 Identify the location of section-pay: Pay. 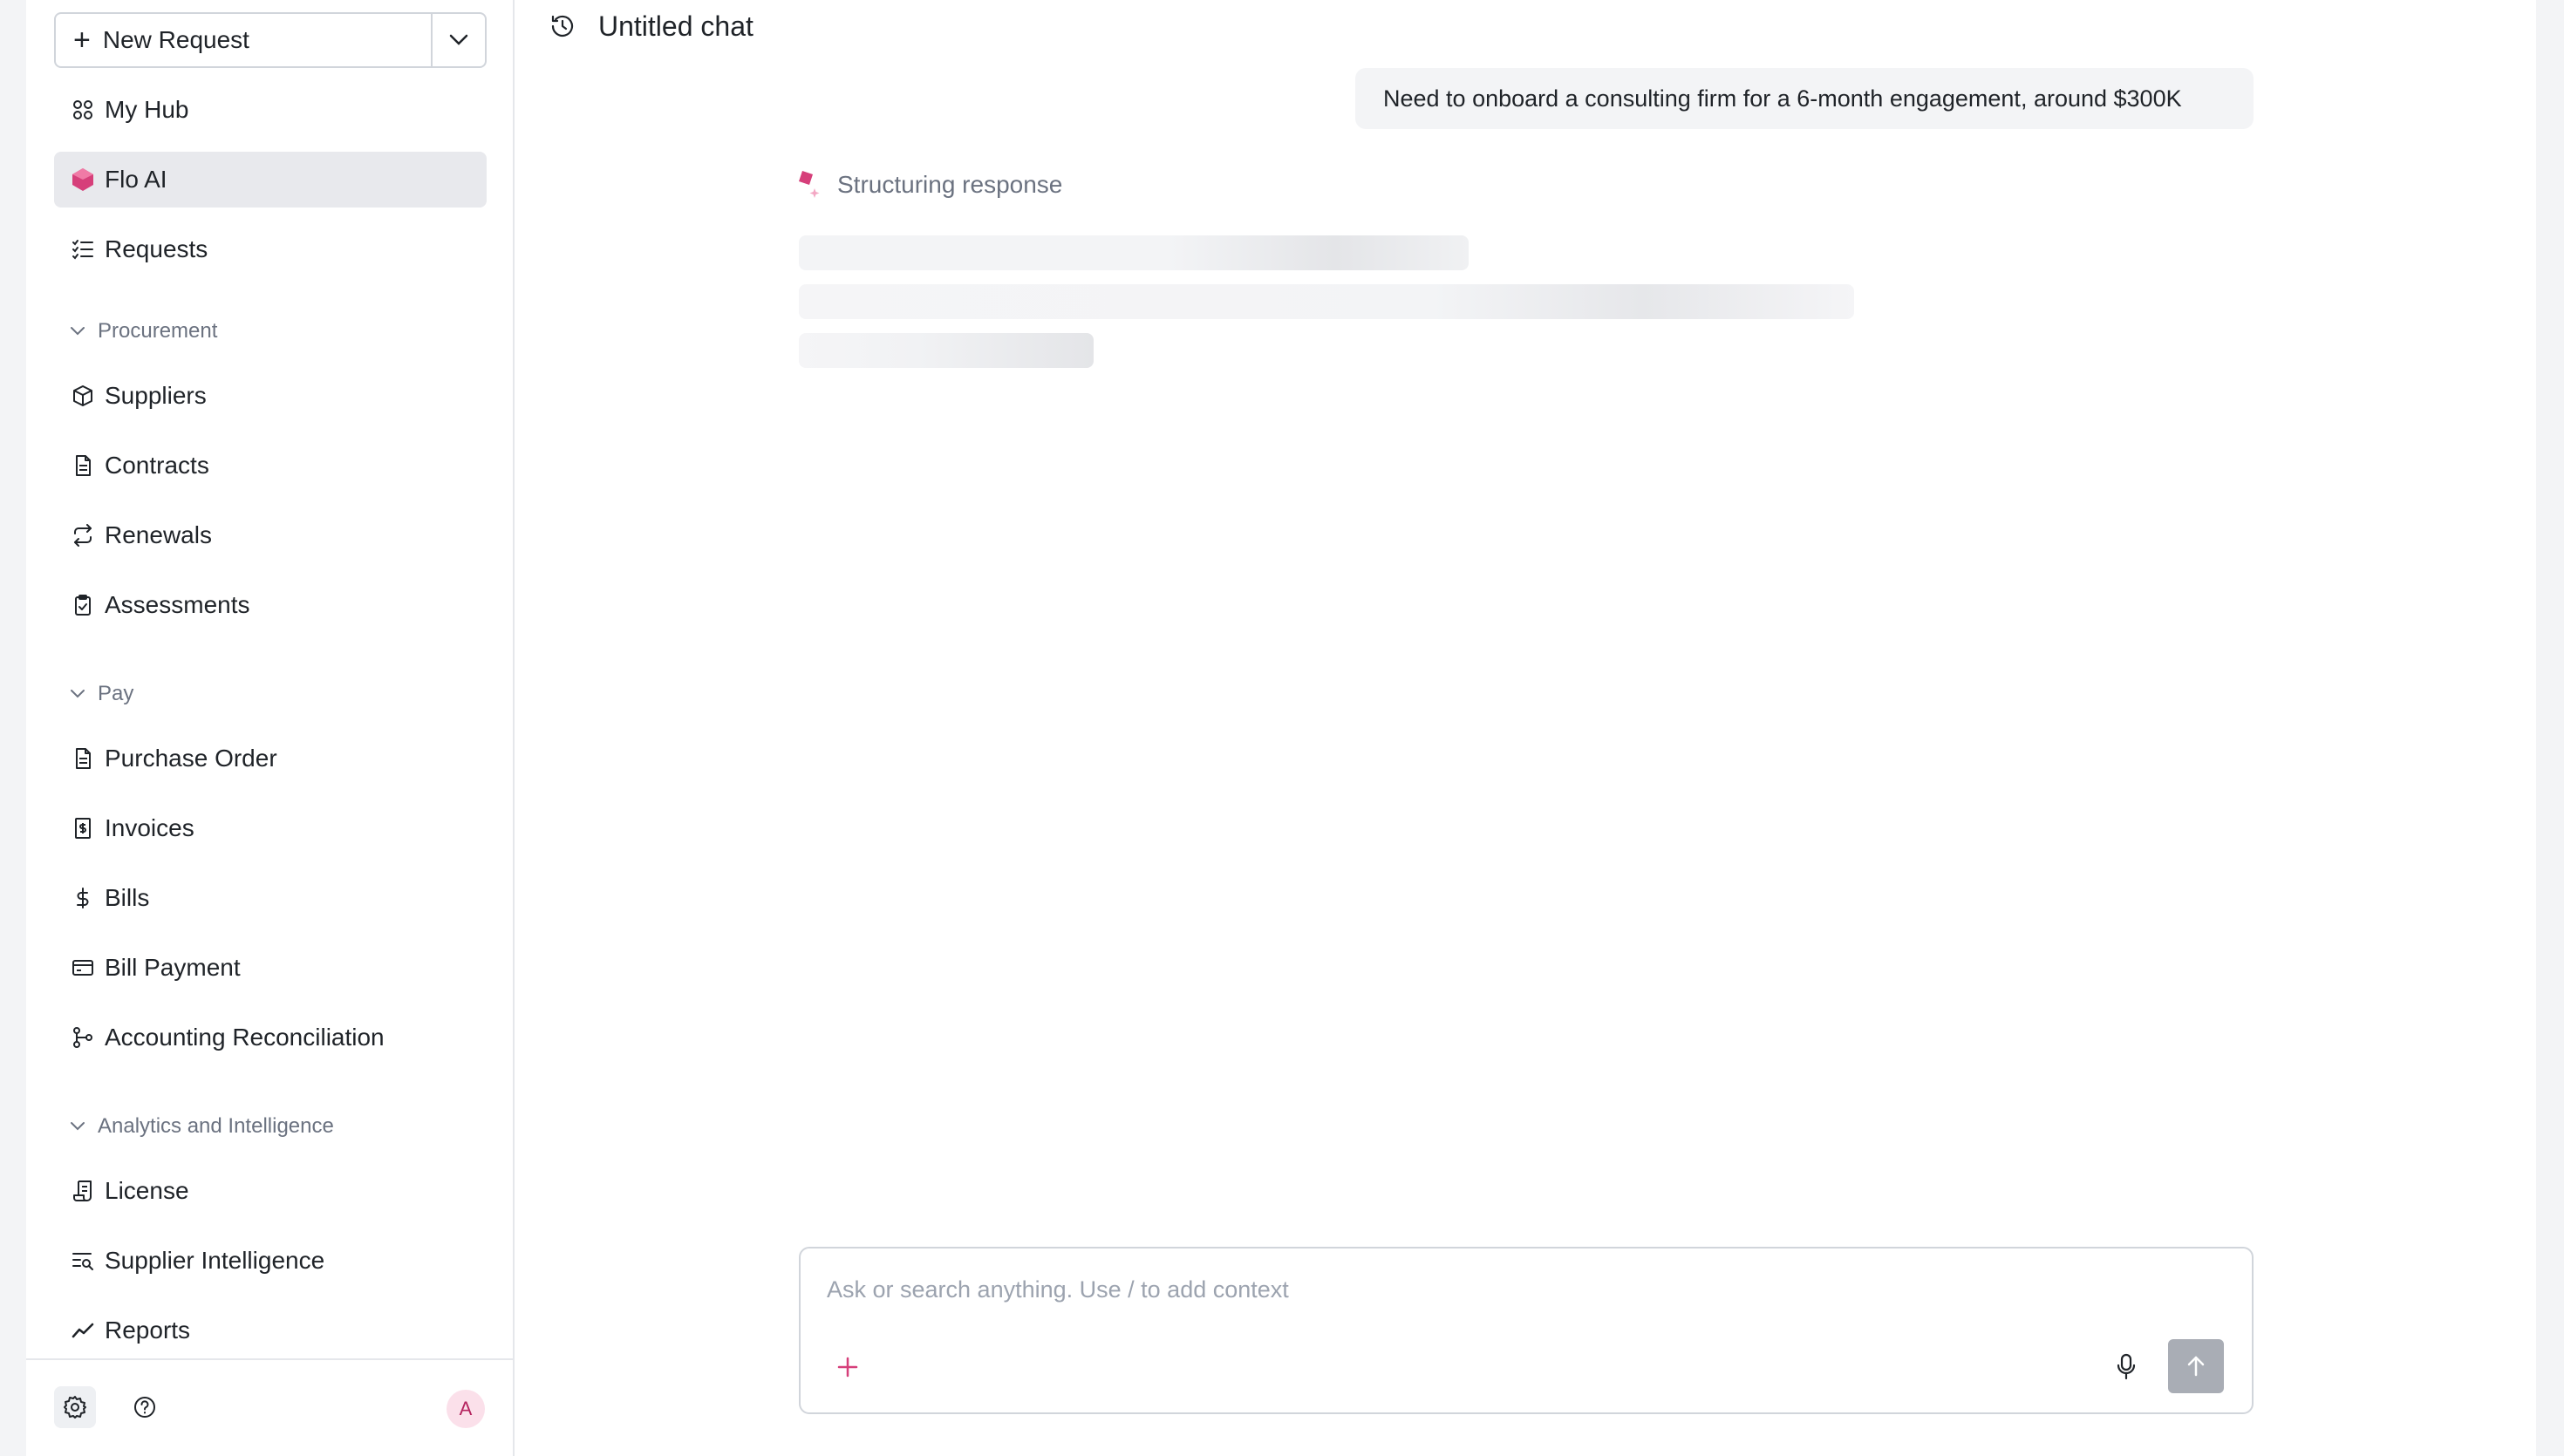
(101, 694).